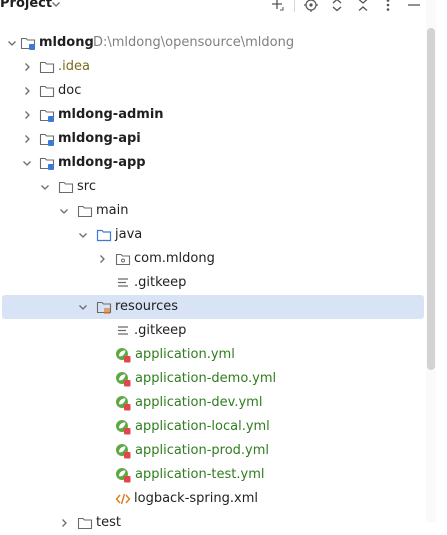  What do you see at coordinates (26, 5) in the screenshot?
I see `project-view-title: Project` at bounding box center [26, 5].